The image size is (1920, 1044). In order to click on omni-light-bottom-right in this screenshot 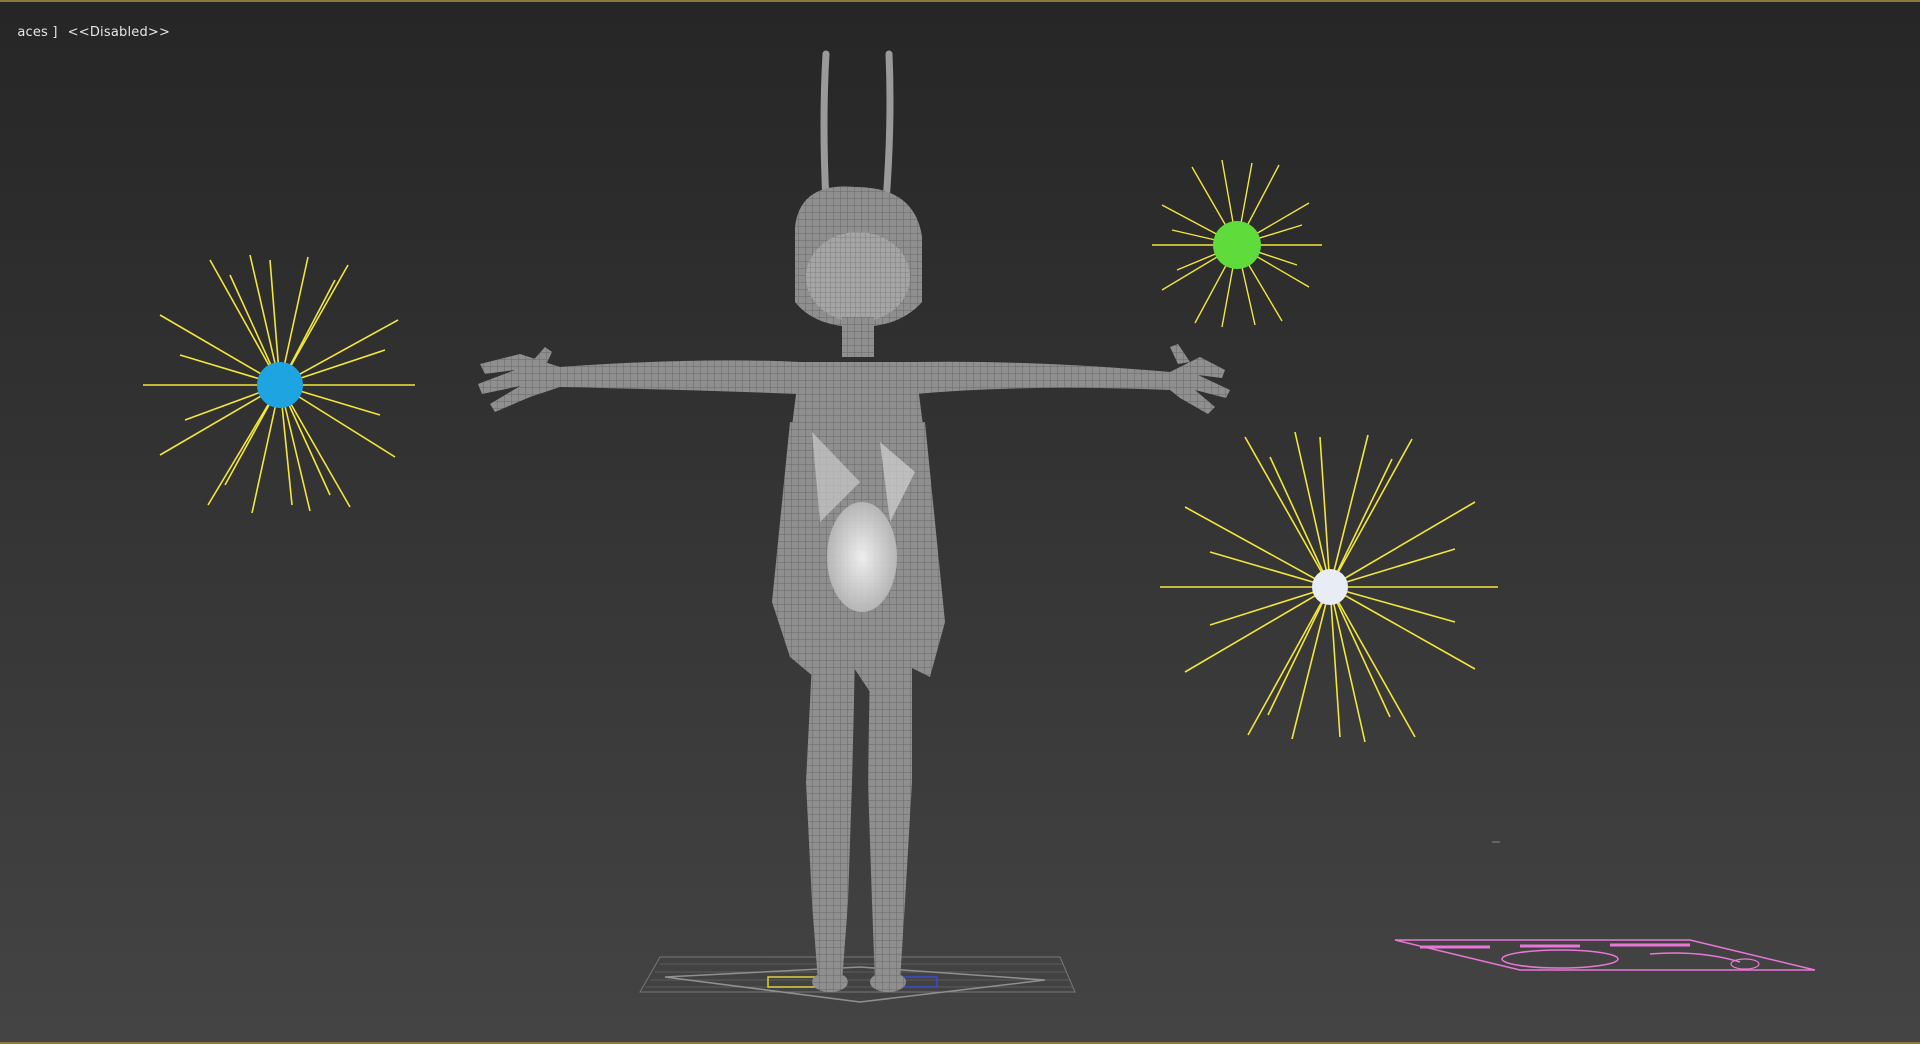, I will do `click(1329, 587)`.